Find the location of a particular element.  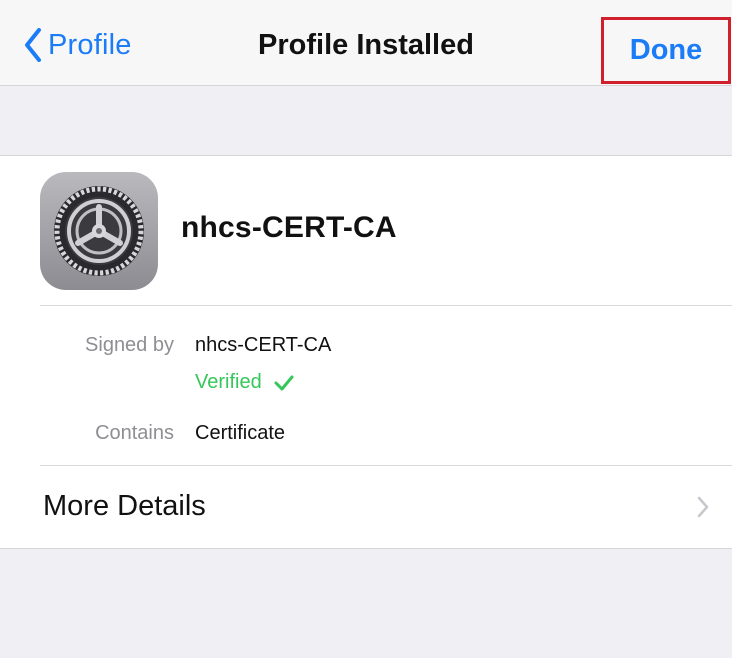

verified-status: Verified is located at coordinates (244, 382).